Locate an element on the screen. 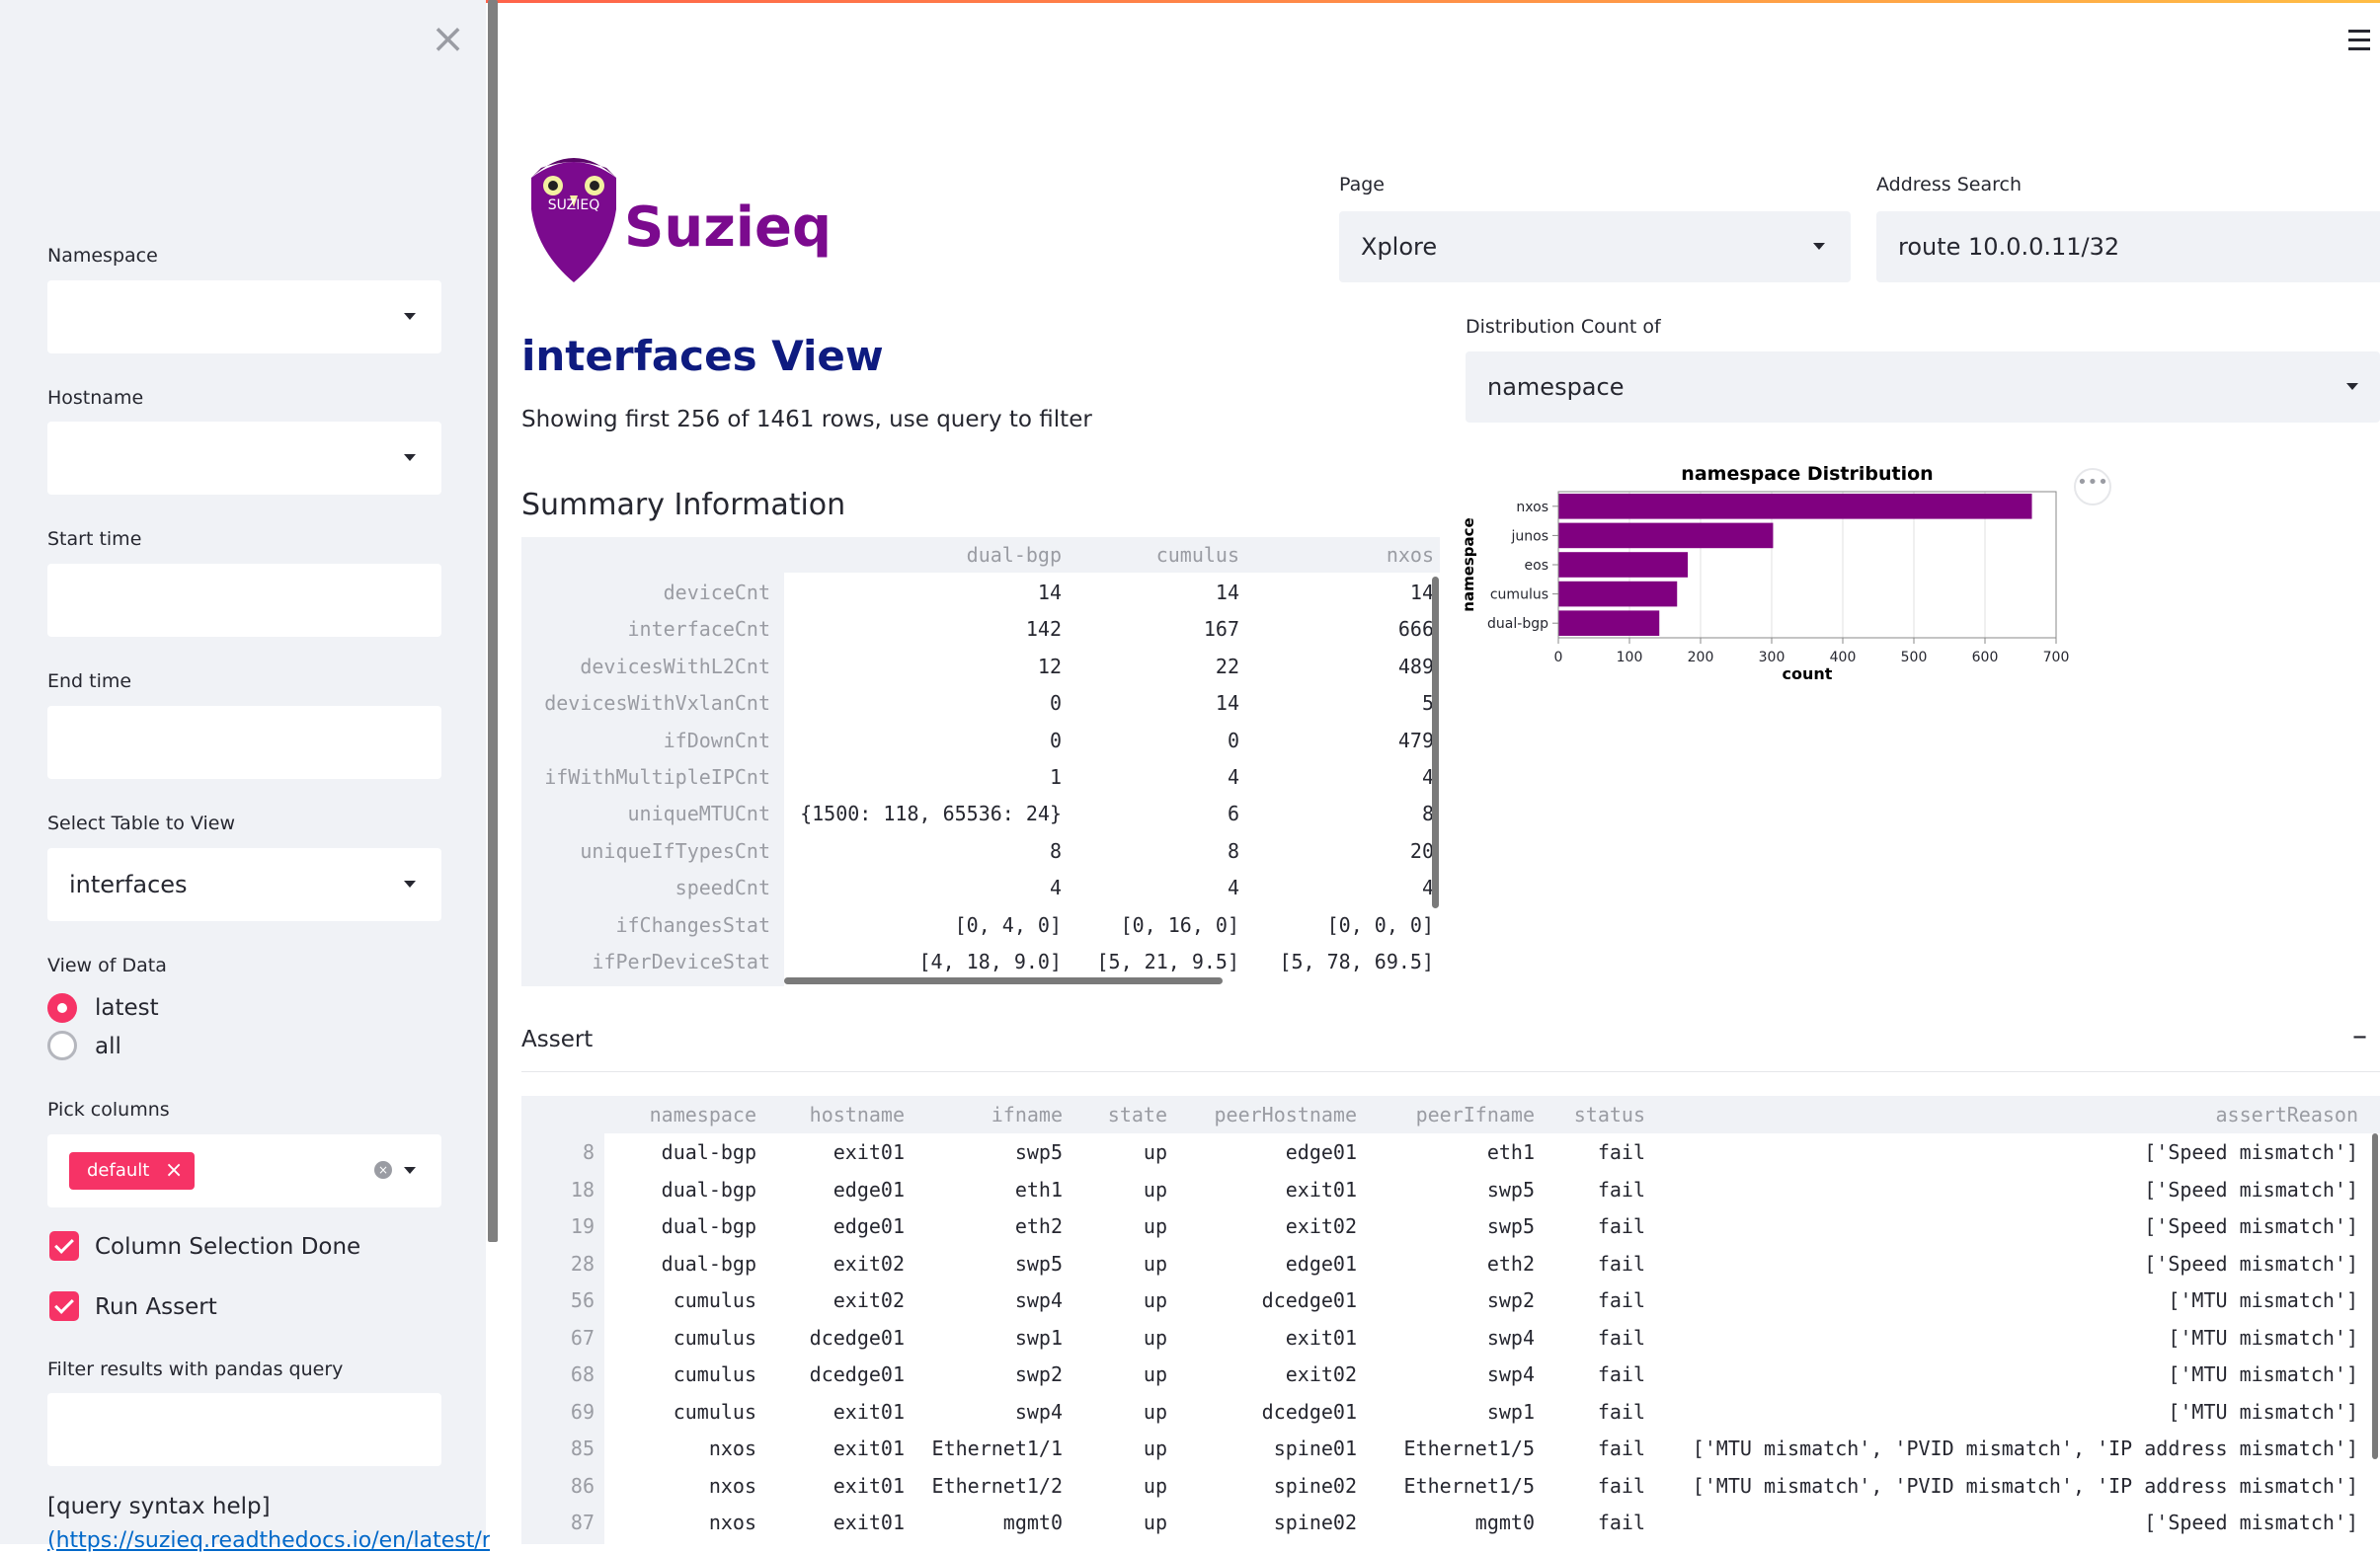 This screenshot has width=2380, height=1553. summary-column-header: nxos is located at coordinates (1410, 555).